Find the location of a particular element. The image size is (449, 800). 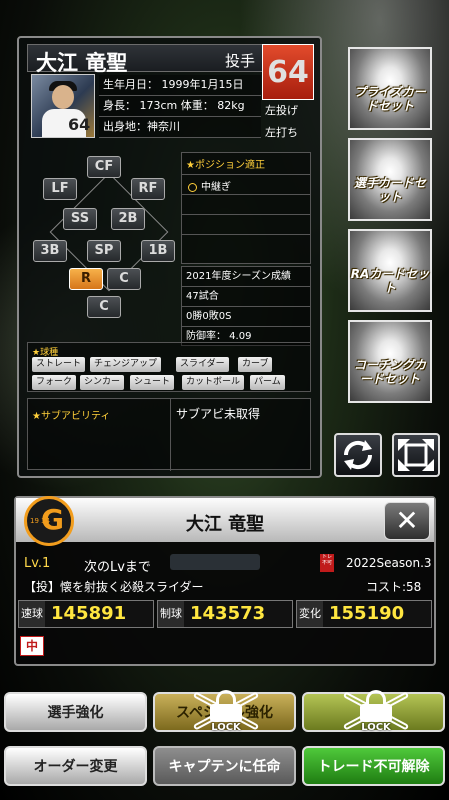

next-level-label: 次のLvまで is located at coordinates (117, 567).